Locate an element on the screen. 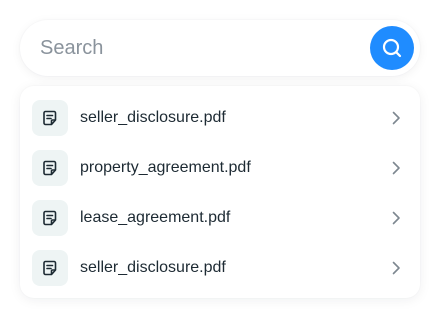 This screenshot has height=318, width=440. result-item: property_agreement.pdf is located at coordinates (220, 168).